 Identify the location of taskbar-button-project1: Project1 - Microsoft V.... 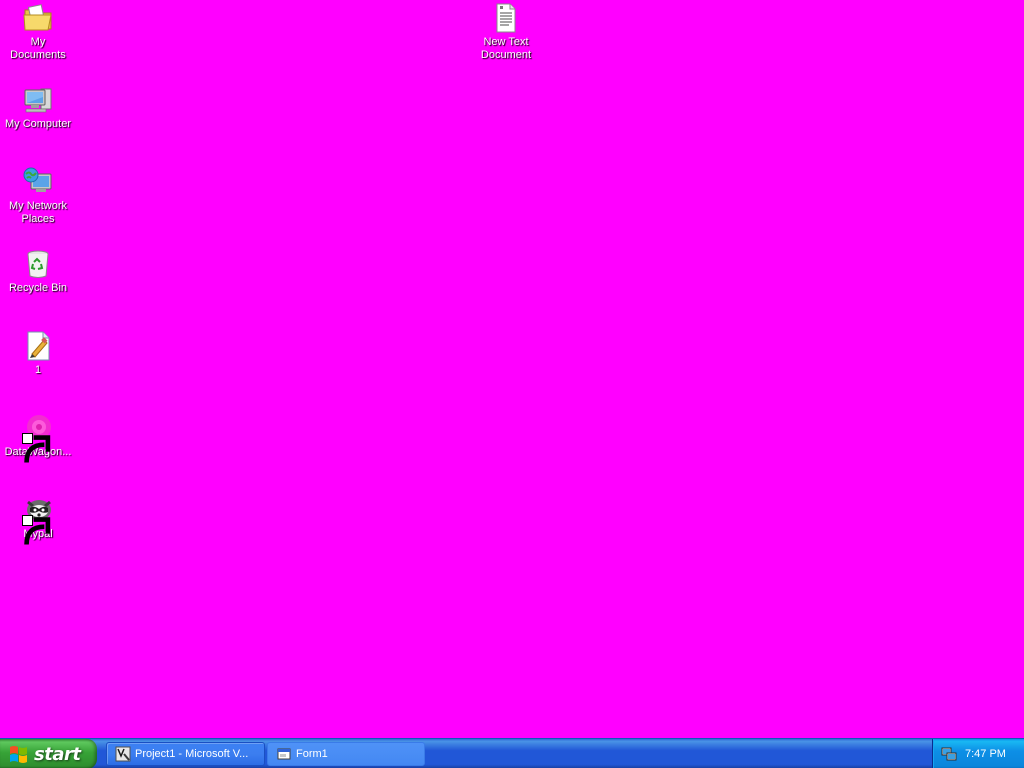
(185, 754).